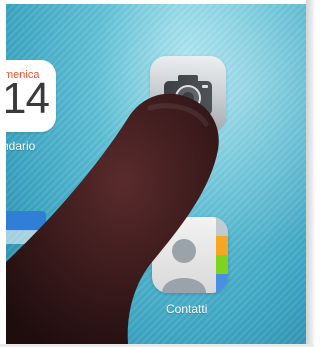  Describe the element at coordinates (21, 146) in the screenshot. I see `calendar-app-label: ndario` at that location.